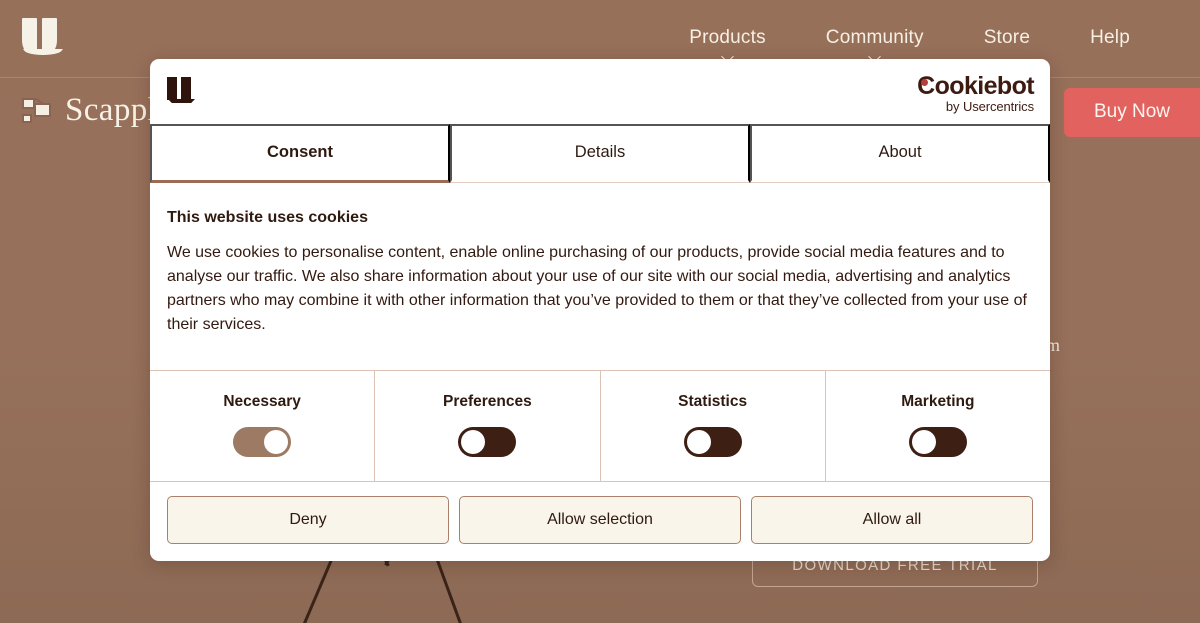  What do you see at coordinates (487, 401) in the screenshot?
I see `category-preferences-label: Preferences` at bounding box center [487, 401].